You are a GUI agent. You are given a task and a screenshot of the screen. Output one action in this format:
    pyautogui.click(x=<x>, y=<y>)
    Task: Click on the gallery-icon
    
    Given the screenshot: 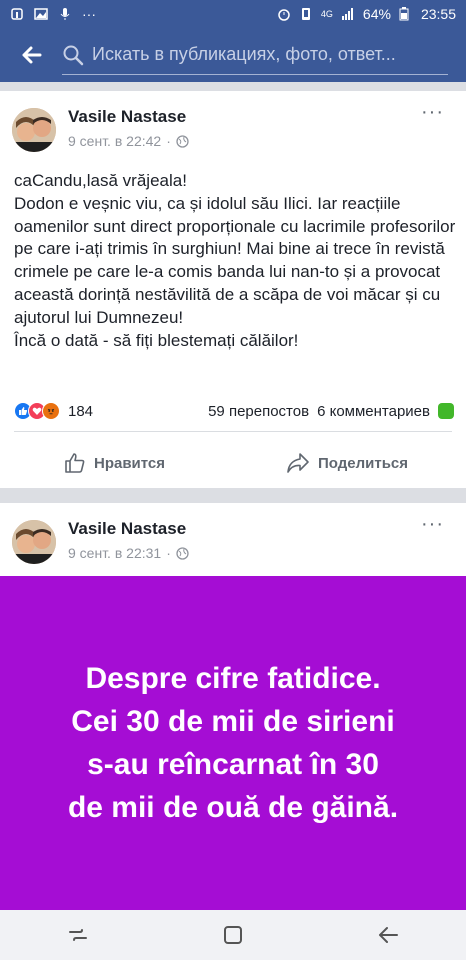 What is the action you would take?
    pyautogui.click(x=41, y=14)
    